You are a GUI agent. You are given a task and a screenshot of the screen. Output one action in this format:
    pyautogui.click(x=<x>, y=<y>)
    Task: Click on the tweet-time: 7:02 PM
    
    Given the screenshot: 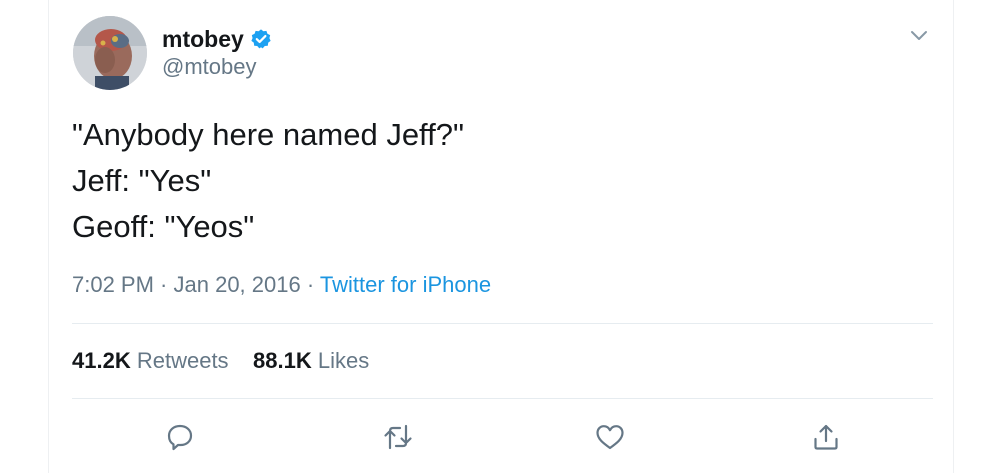 What is the action you would take?
    pyautogui.click(x=113, y=284)
    